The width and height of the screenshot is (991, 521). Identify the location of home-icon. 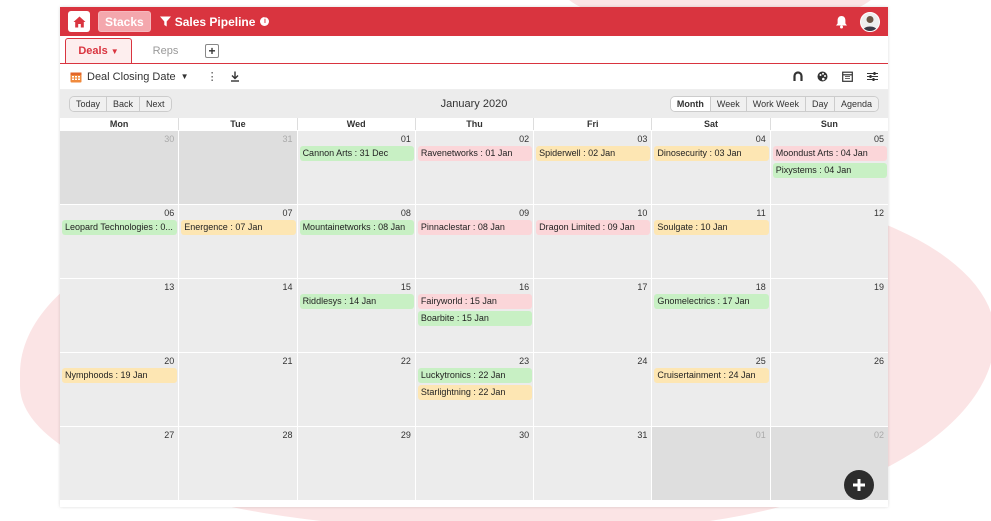
(79, 21).